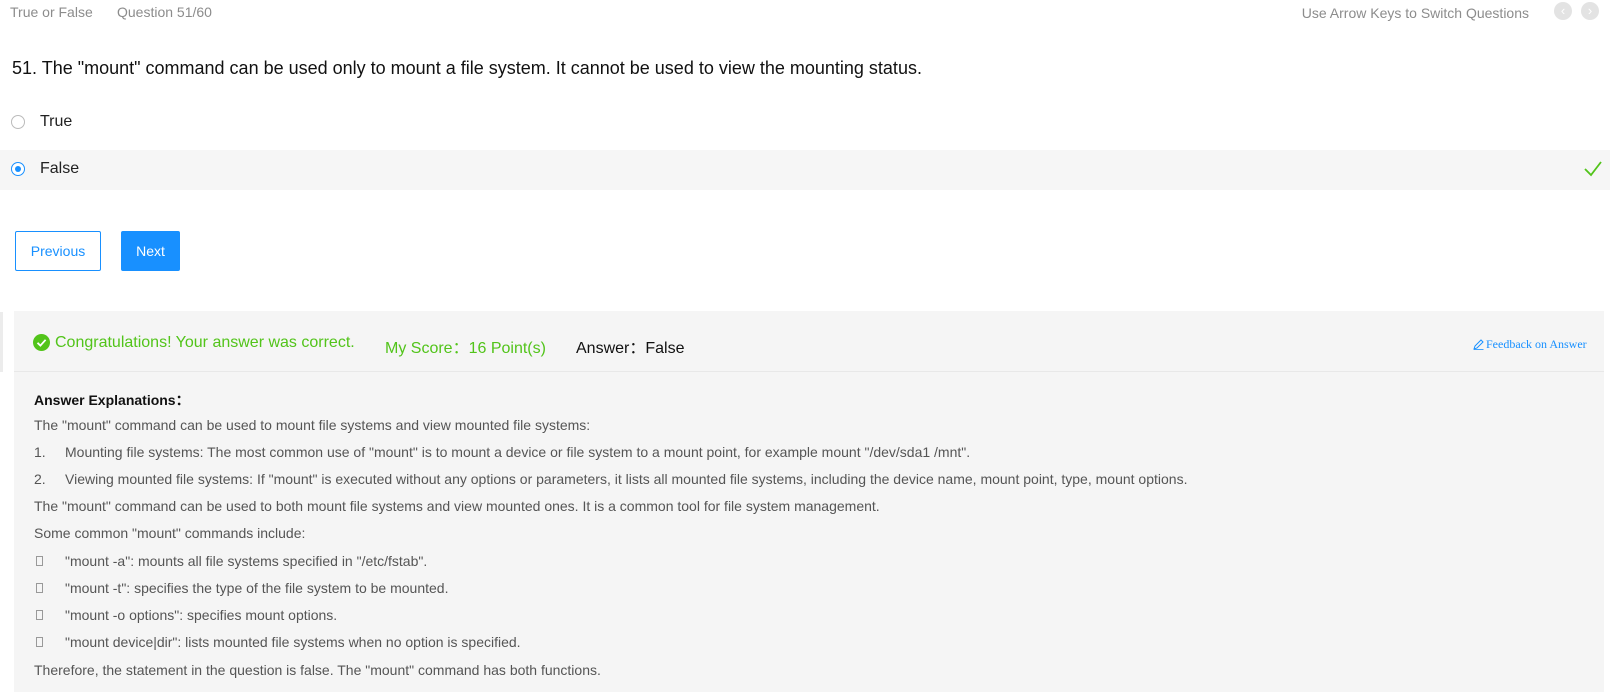  I want to click on score-text: My Score：16 Point(s), so click(465, 348).